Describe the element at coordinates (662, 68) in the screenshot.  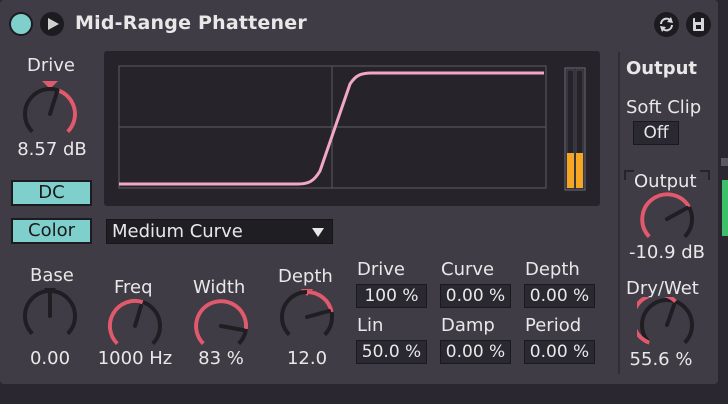
I see `output-heading: Output` at that location.